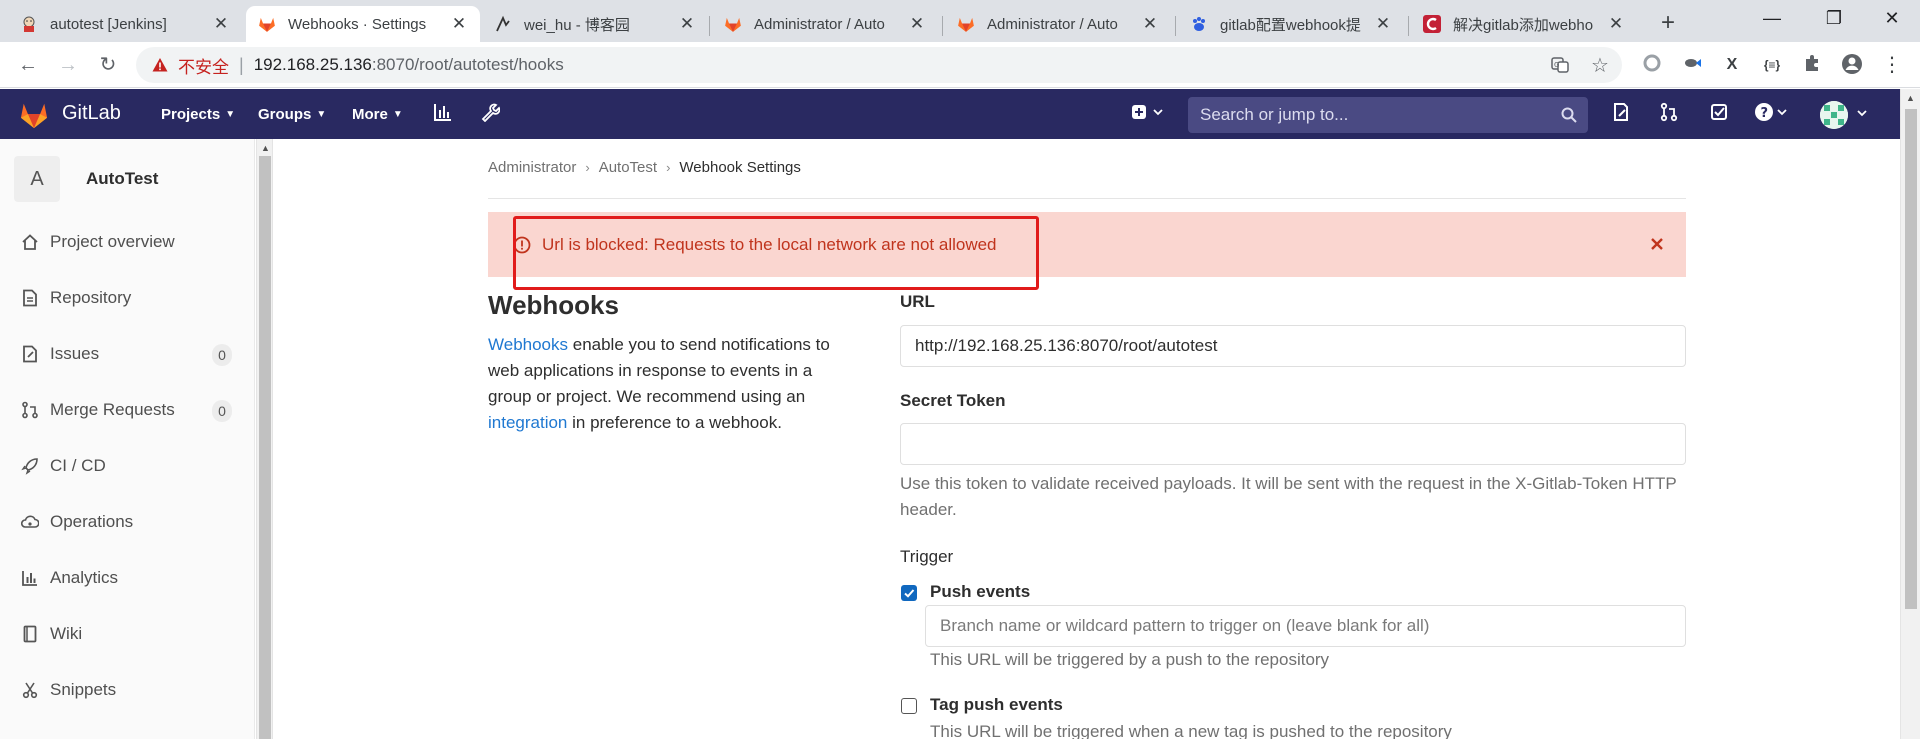 Image resolution: width=1920 pixels, height=739 pixels. I want to click on minimize-window-icon: —, so click(1772, 18).